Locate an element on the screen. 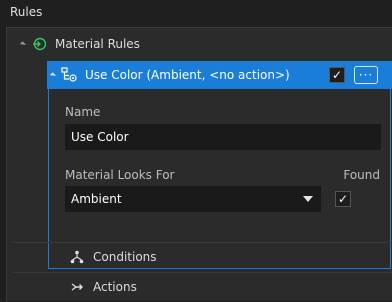  collapse-caret-icon is located at coordinates (53, 75).